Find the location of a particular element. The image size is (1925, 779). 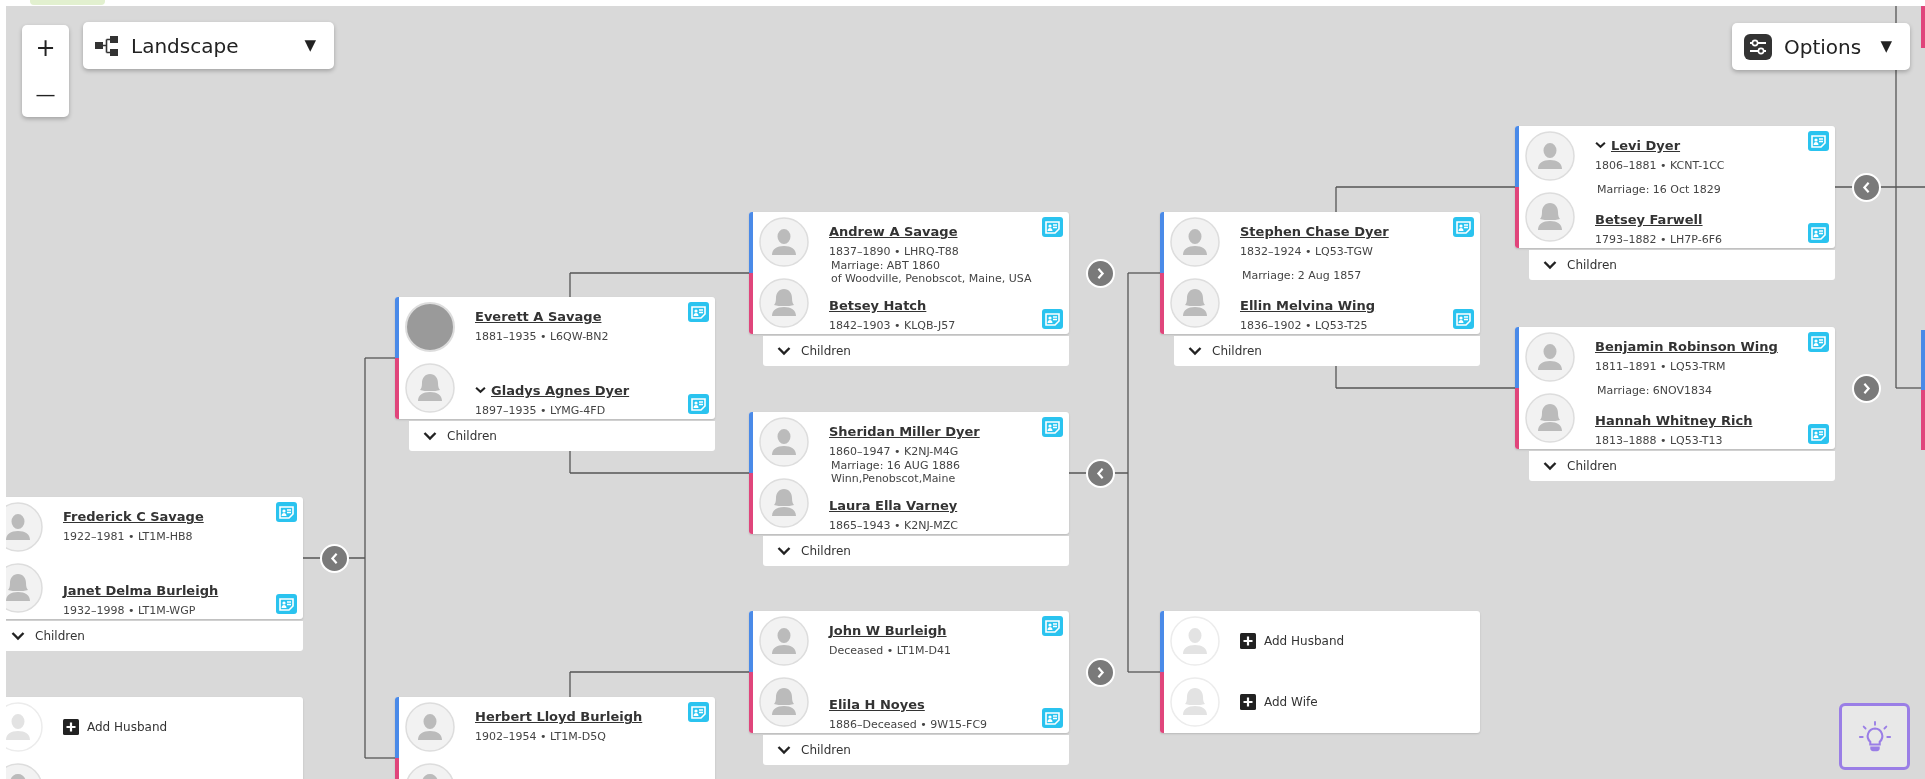

person-details: 1886–Deceased • 9W15-FC9 is located at coordinates (909, 725).